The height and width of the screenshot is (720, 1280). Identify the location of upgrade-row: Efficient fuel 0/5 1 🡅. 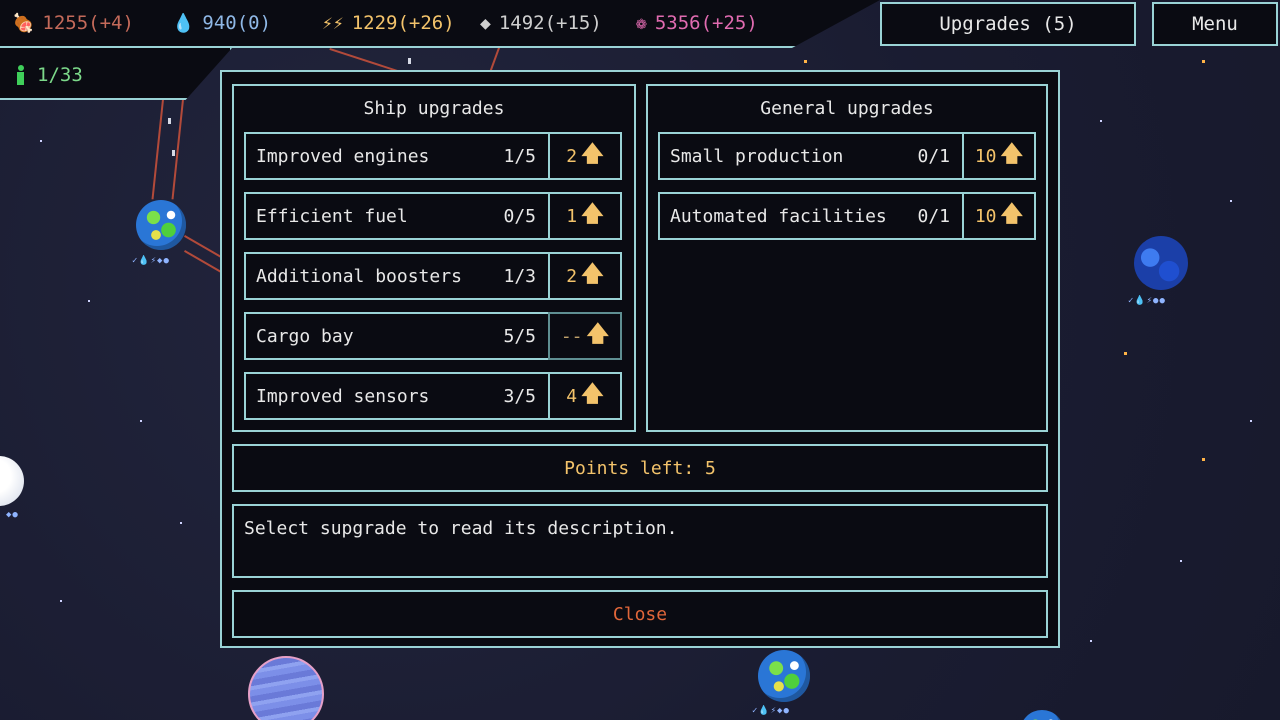
(433, 216).